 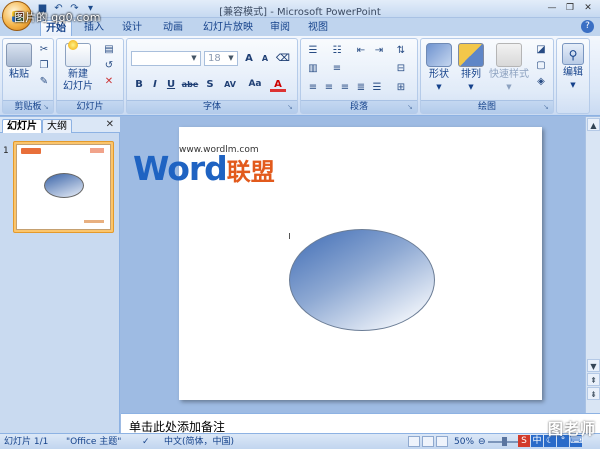 I want to click on tab-view: 视图, so click(x=318, y=28).